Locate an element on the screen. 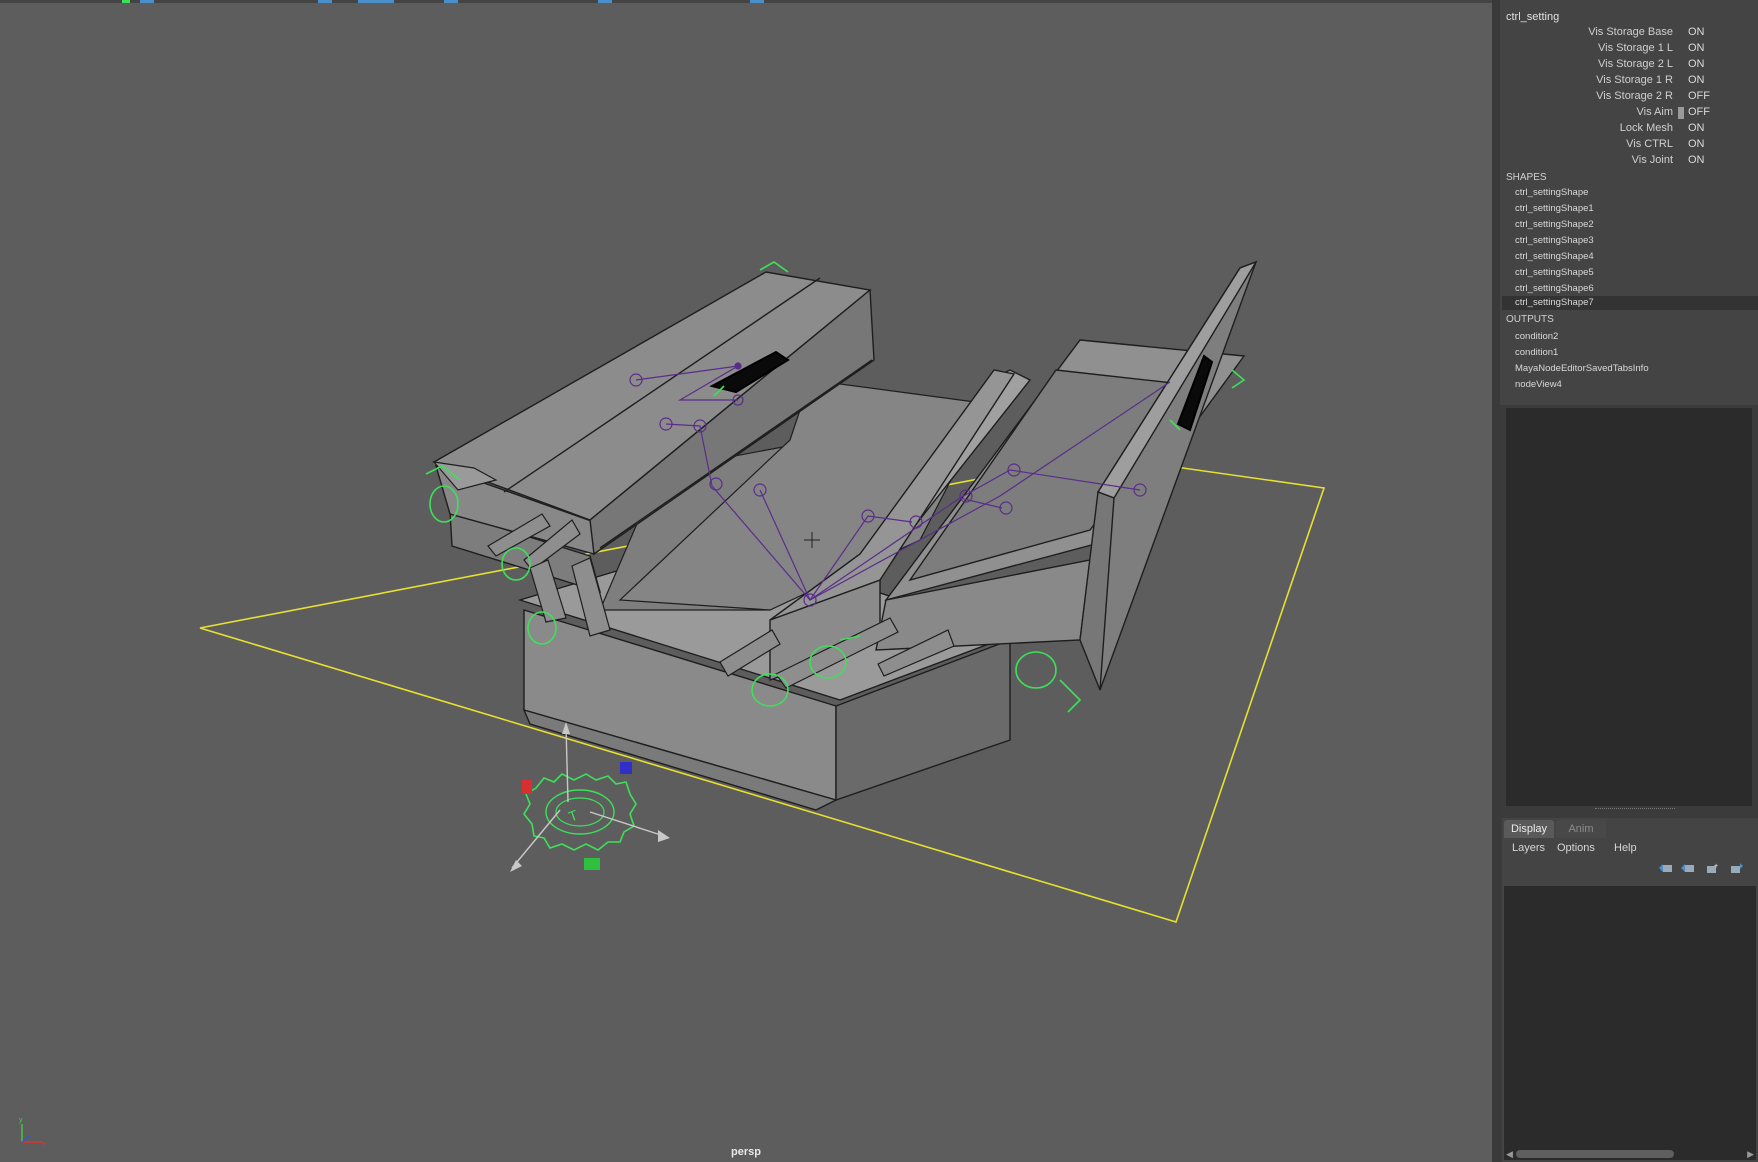  new-layer-selected-icon is located at coordinates (1736, 868).